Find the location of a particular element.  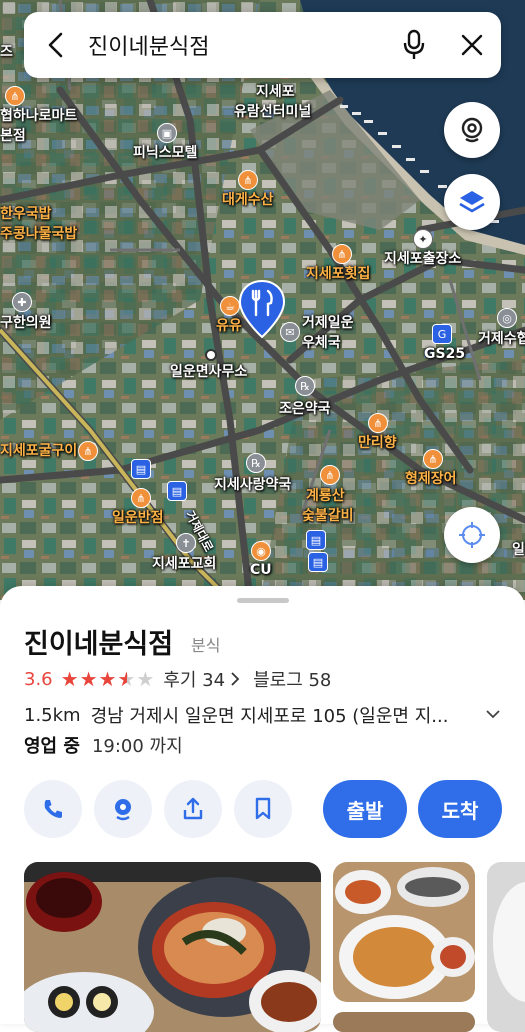

back-arrow-icon is located at coordinates (55, 45).